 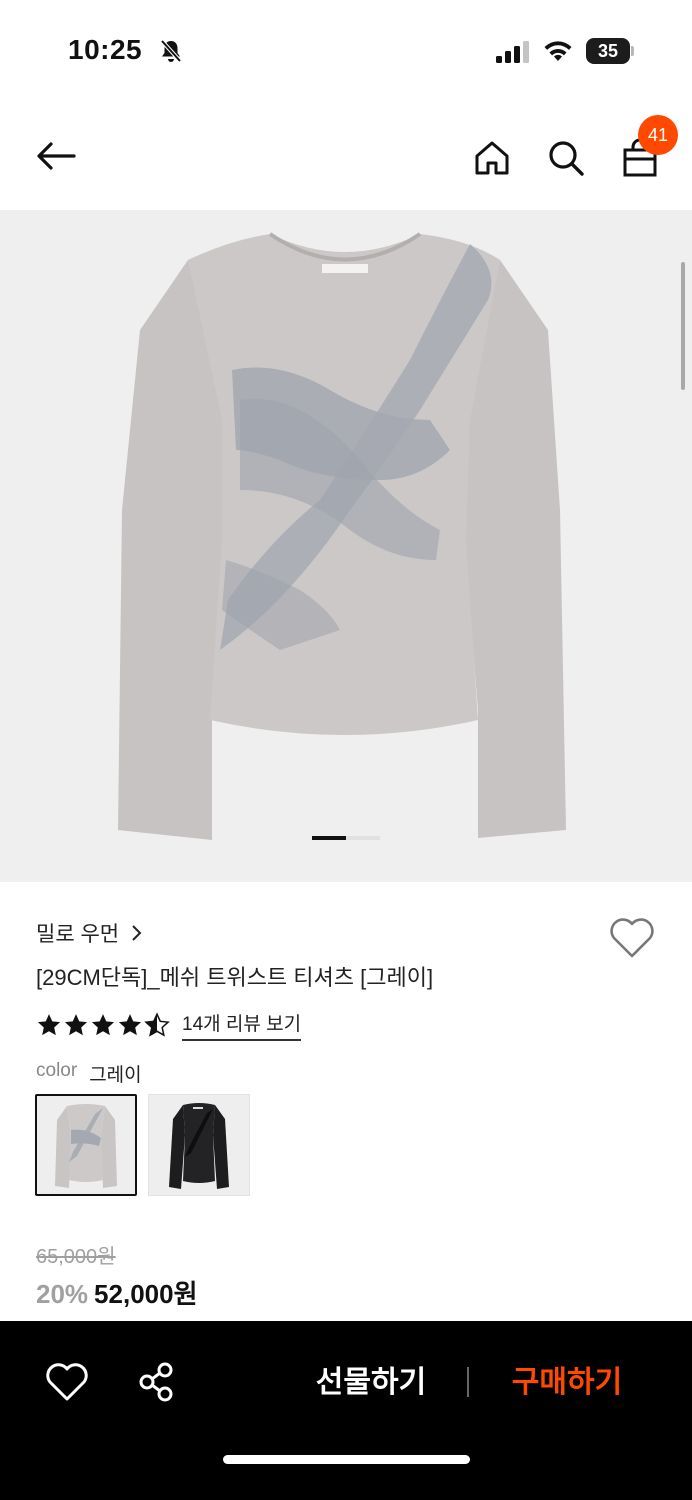 I want to click on heart-outline-icon, so click(x=632, y=938).